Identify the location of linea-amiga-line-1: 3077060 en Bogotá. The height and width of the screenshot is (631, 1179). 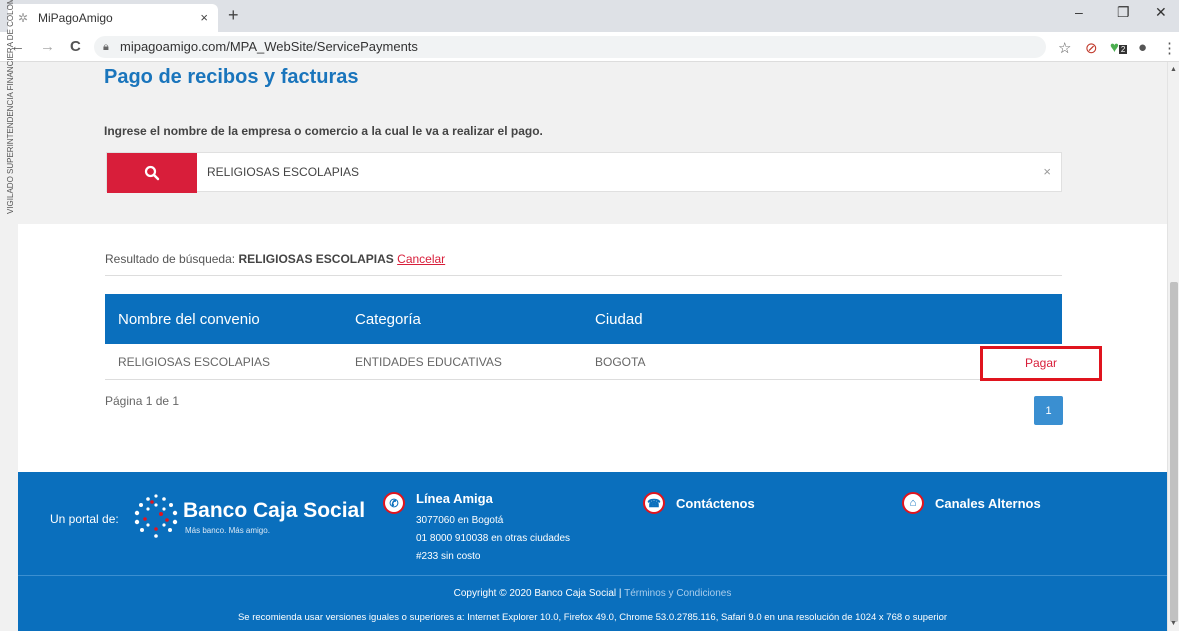
(460, 520).